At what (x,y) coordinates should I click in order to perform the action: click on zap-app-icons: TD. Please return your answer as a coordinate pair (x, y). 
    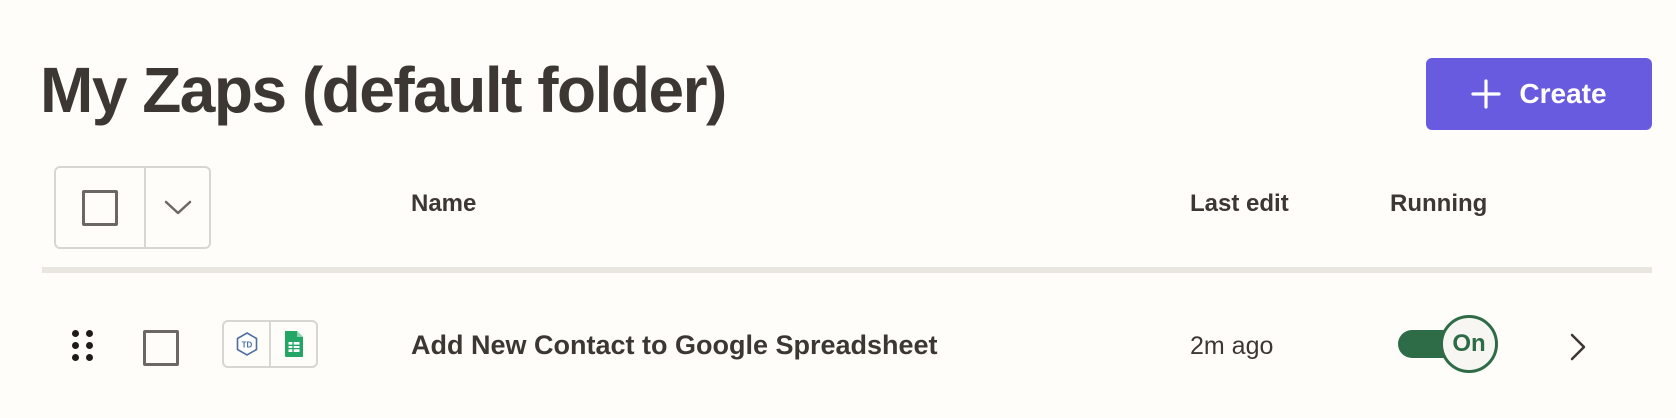
    Looking at the image, I should click on (270, 344).